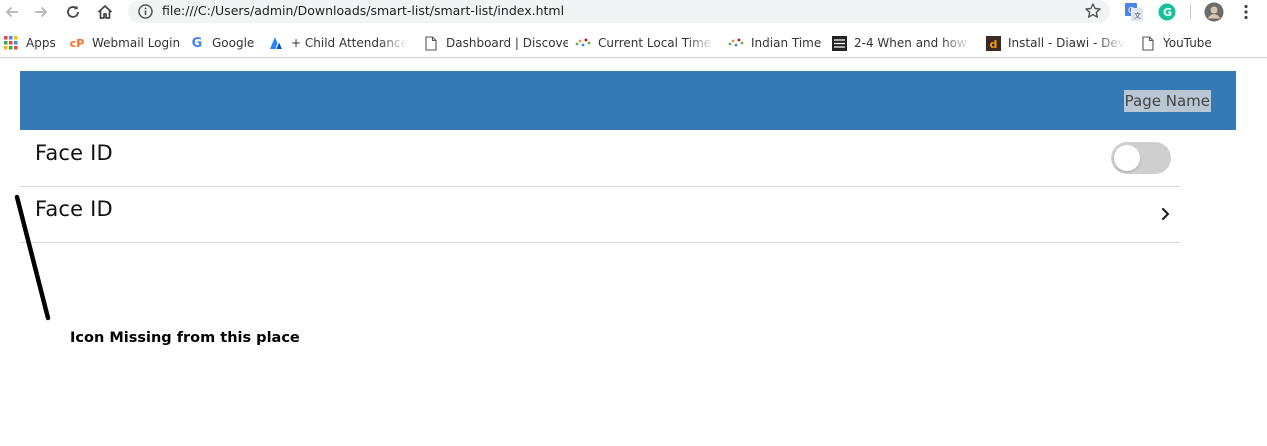 The image size is (1267, 446). I want to click on svg-text: d, so click(993, 44).